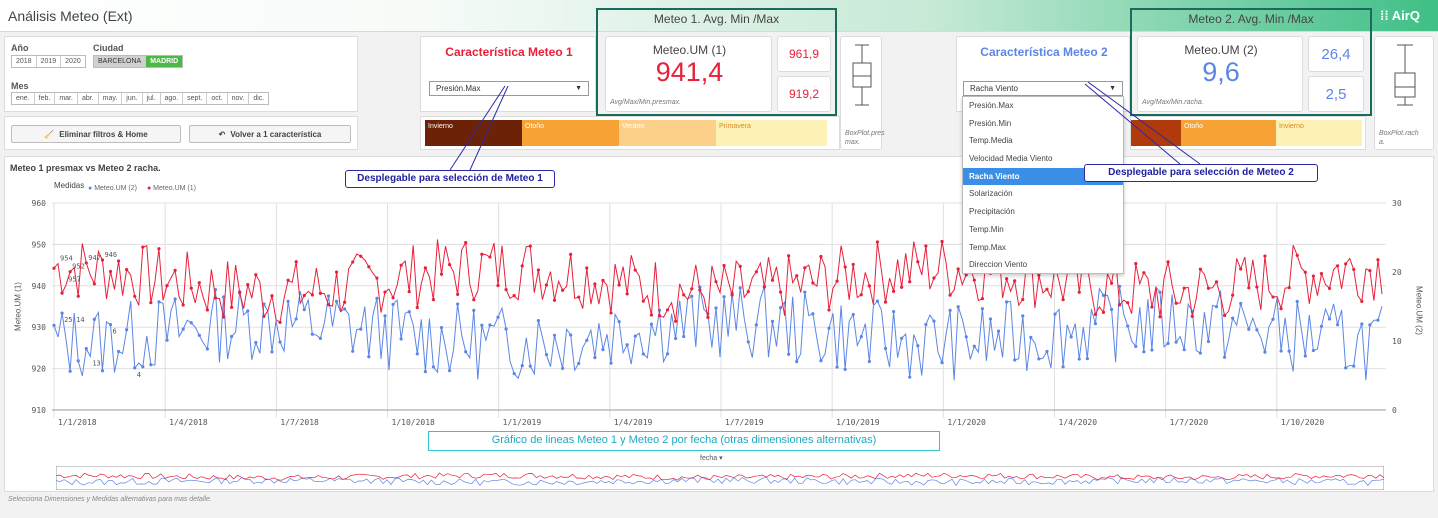 Image resolution: width=1438 pixels, height=518 pixels. What do you see at coordinates (450, 179) in the screenshot?
I see `callout-meteo1: Desplegable para selección de Meteo 1` at bounding box center [450, 179].